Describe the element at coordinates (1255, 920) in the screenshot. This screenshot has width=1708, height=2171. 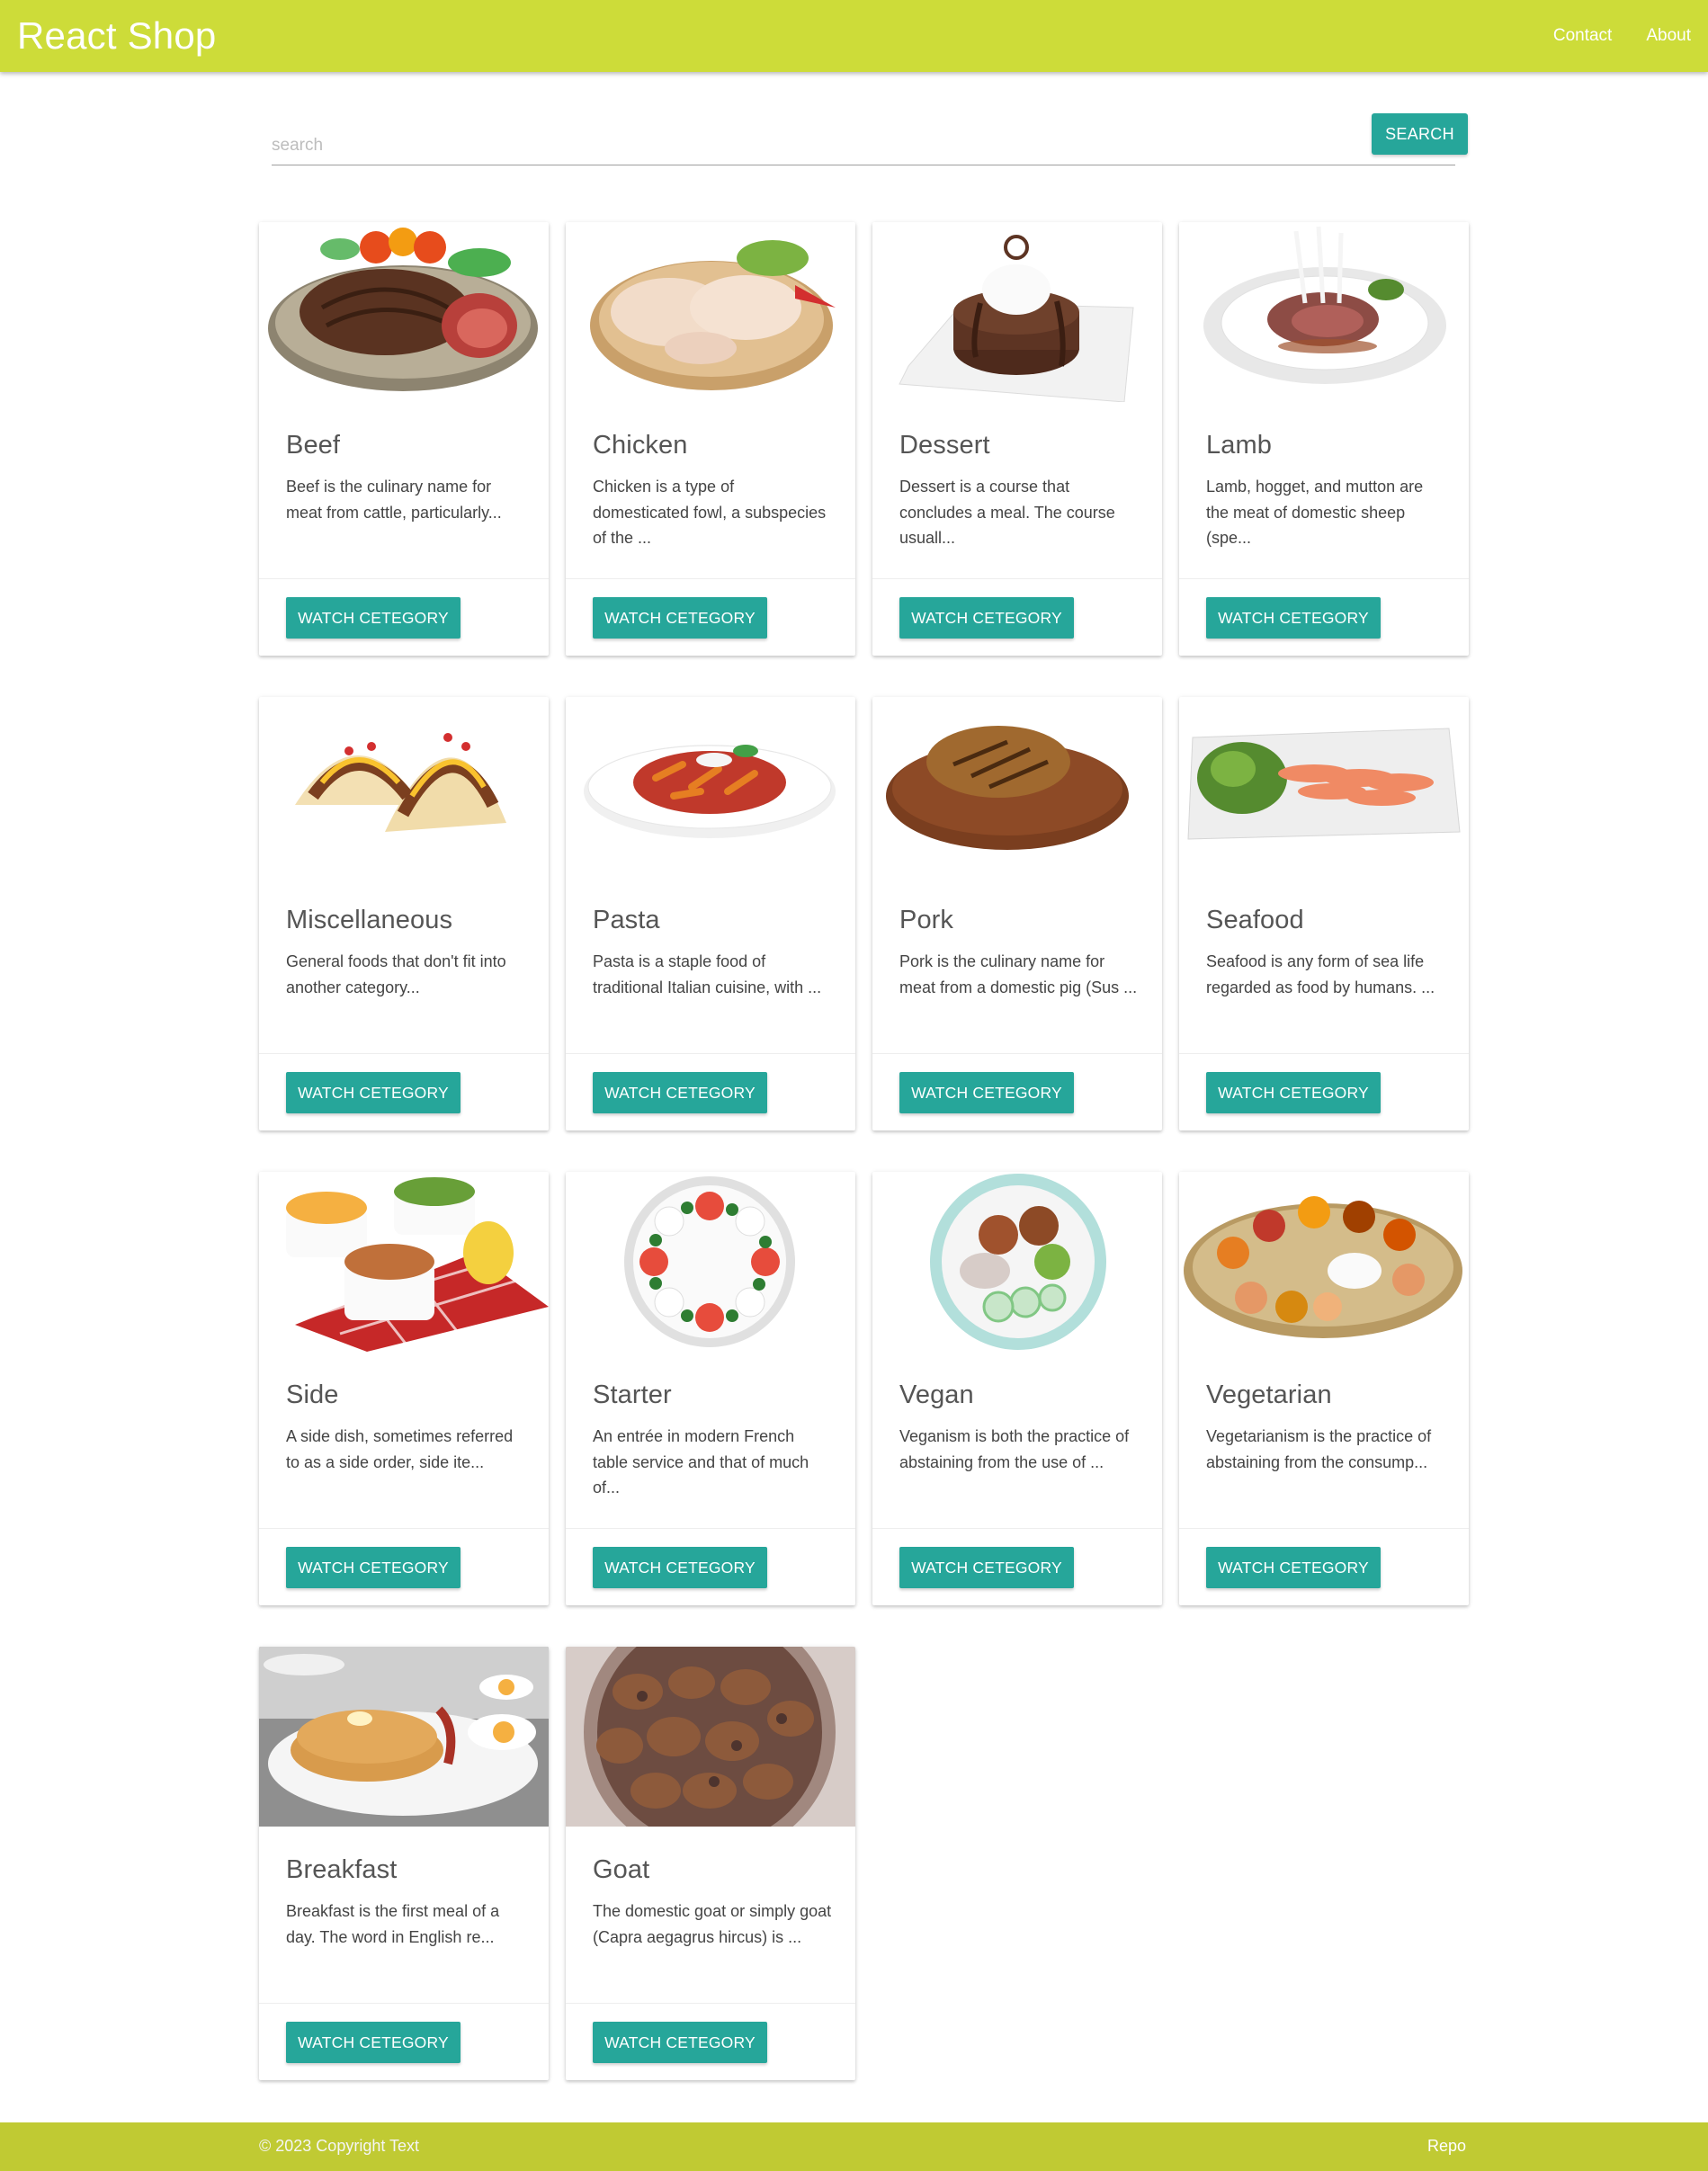
I see `card-title: Seafood` at that location.